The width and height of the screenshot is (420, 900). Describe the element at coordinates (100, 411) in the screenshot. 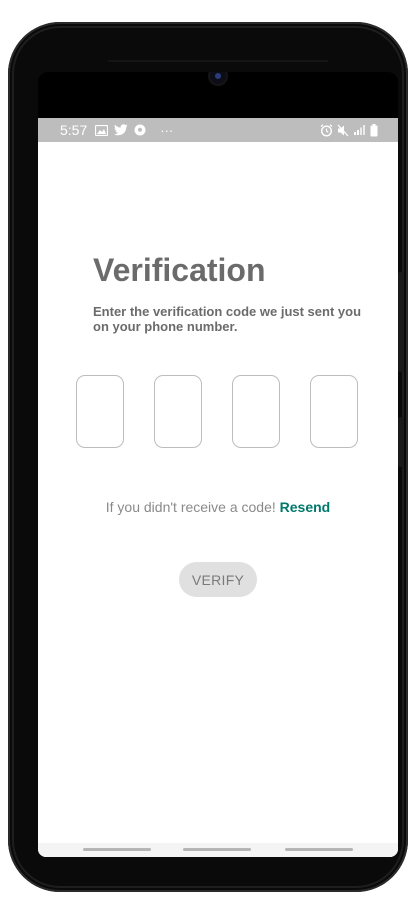

I see `otp-digit-1-input` at that location.